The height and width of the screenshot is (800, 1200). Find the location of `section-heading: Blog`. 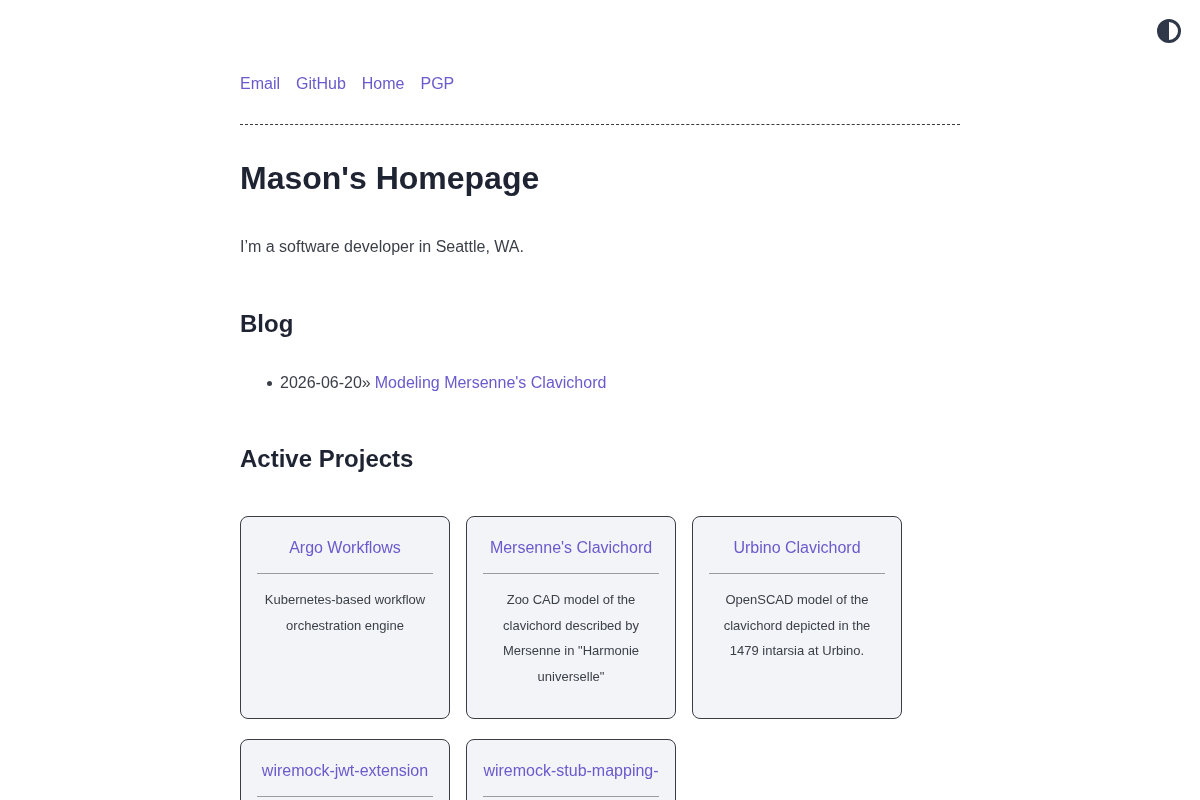

section-heading: Blog is located at coordinates (267, 324).